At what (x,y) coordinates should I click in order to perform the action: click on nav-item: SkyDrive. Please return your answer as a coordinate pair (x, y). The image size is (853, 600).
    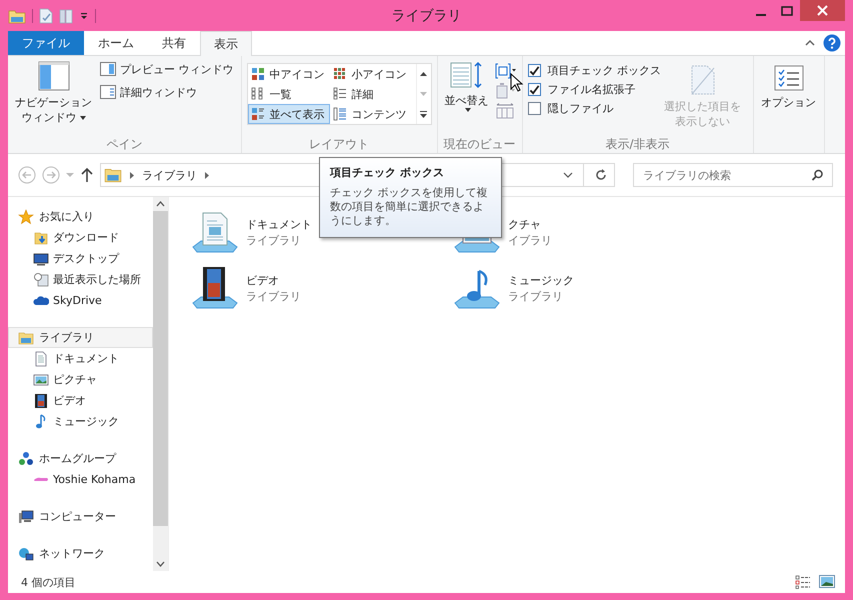
    Looking at the image, I should click on (80, 300).